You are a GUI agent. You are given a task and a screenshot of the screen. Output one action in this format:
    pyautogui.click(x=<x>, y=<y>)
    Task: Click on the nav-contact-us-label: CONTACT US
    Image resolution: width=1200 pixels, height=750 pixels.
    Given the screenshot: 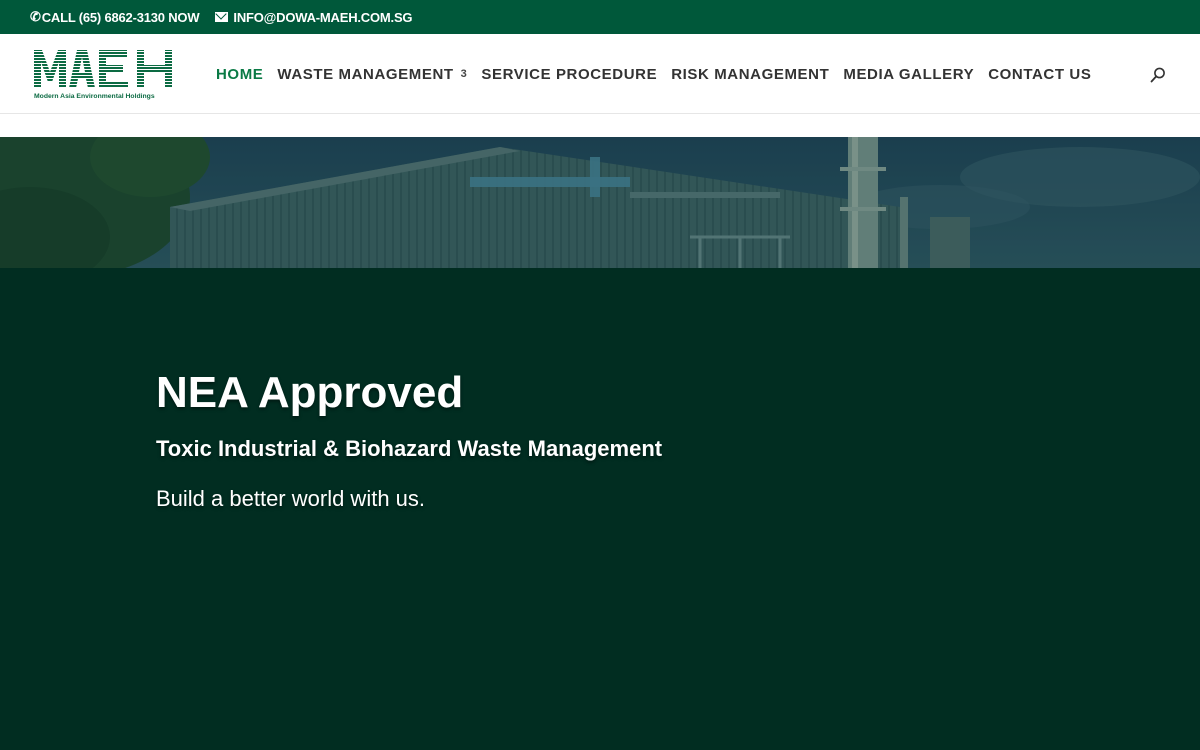 What is the action you would take?
    pyautogui.click(x=1040, y=74)
    